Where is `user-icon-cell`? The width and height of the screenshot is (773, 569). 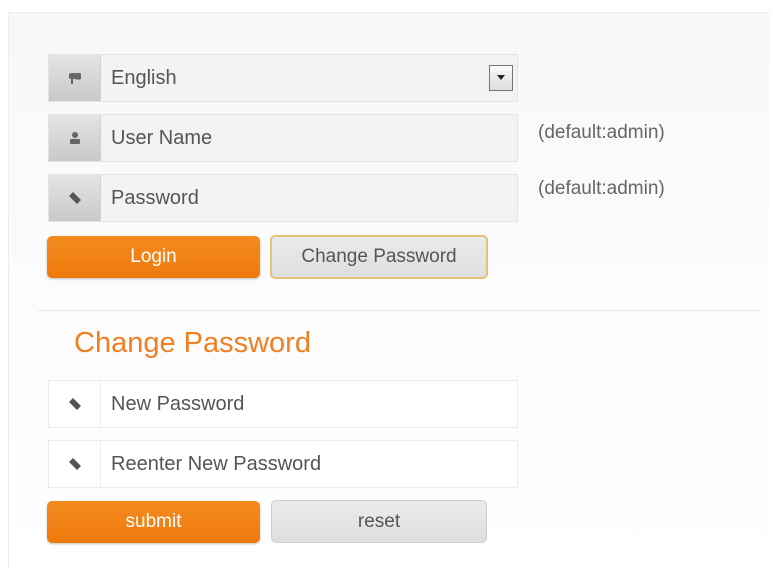
user-icon-cell is located at coordinates (75, 138).